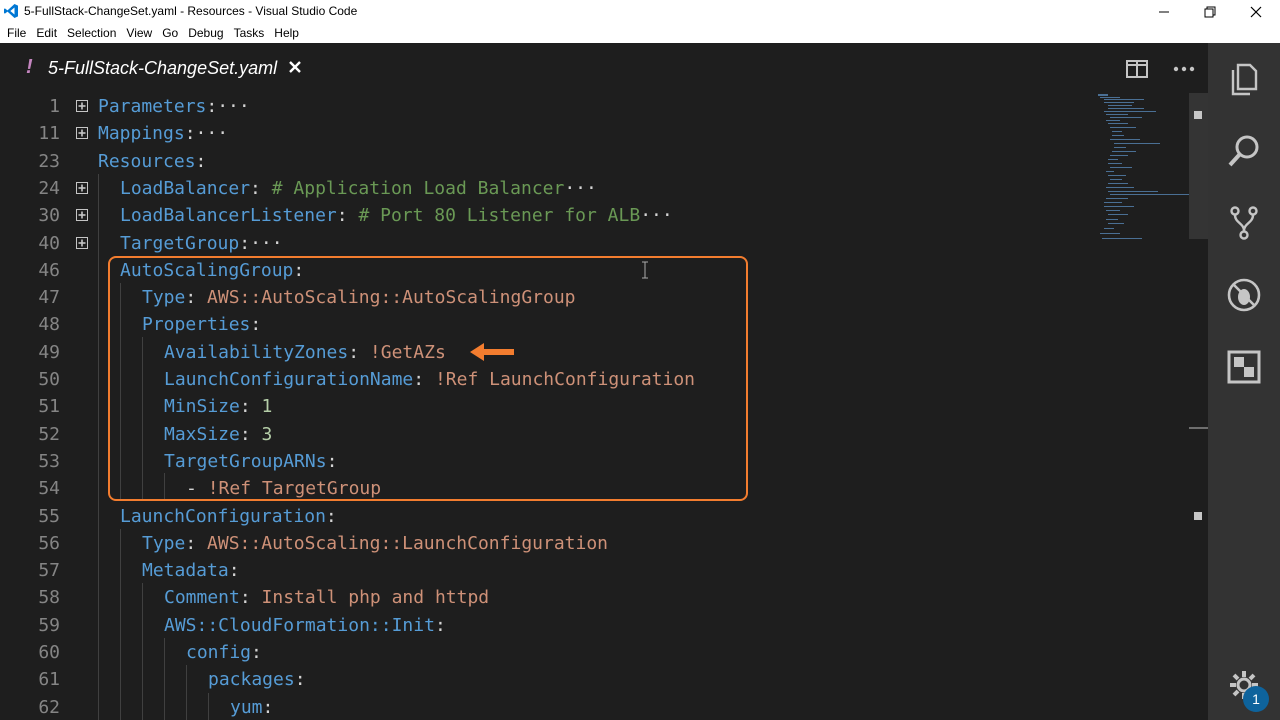  What do you see at coordinates (49, 680) in the screenshot?
I see `line-number: 61` at bounding box center [49, 680].